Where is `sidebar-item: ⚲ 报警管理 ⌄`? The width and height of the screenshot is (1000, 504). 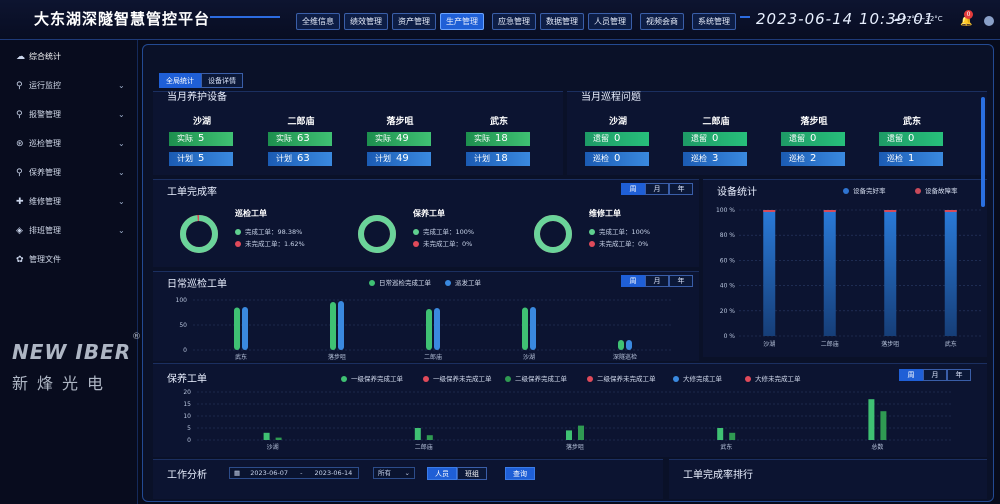
sidebar-item: ⚲ 报警管理 ⌄ is located at coordinates (69, 115).